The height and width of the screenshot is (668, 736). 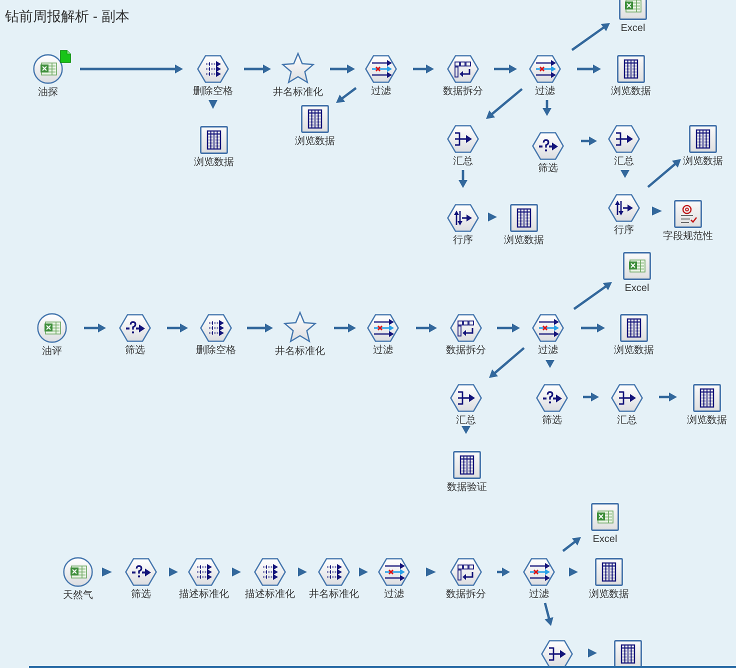 What do you see at coordinates (688, 214) in the screenshot?
I see `checklist-tile-icon` at bounding box center [688, 214].